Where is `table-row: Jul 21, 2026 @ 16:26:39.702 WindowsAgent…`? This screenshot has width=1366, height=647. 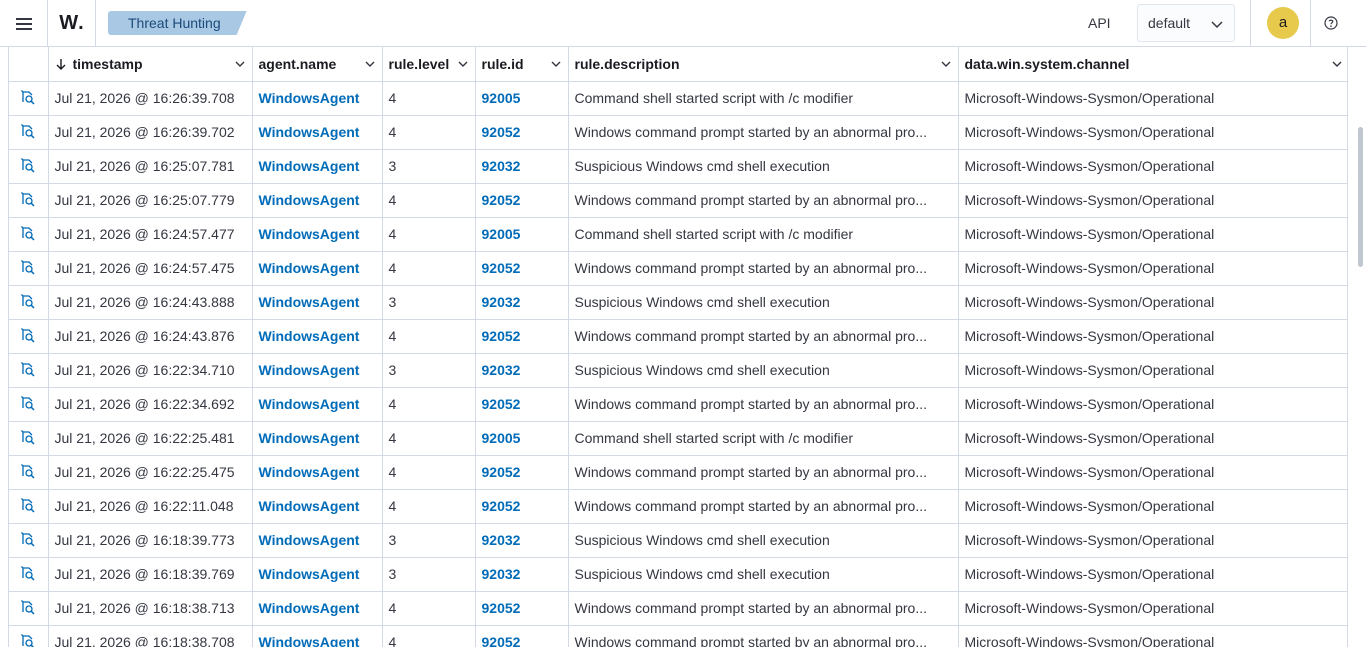
table-row: Jul 21, 2026 @ 16:26:39.702 WindowsAgent… is located at coordinates (678, 132).